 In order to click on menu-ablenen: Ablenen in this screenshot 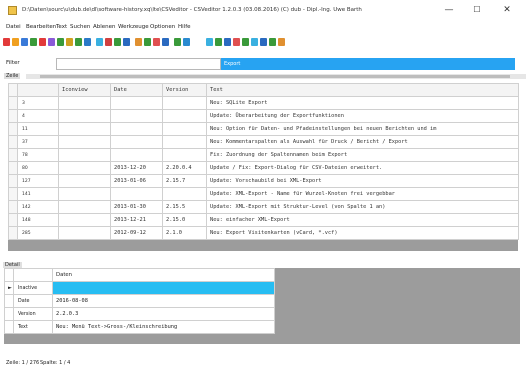, I will do `click(104, 27)`.